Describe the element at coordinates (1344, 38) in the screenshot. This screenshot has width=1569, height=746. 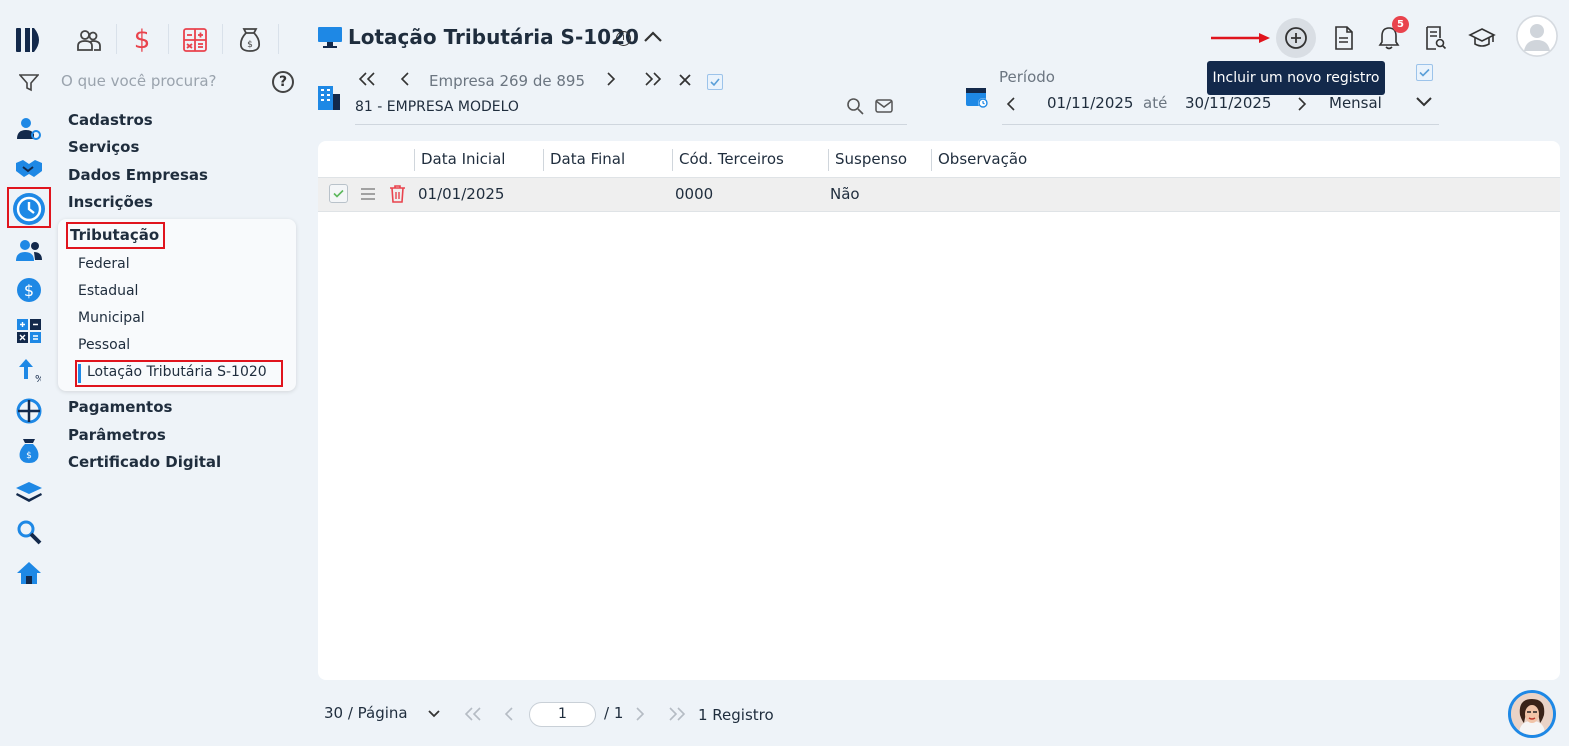
I see `document-icon` at that location.